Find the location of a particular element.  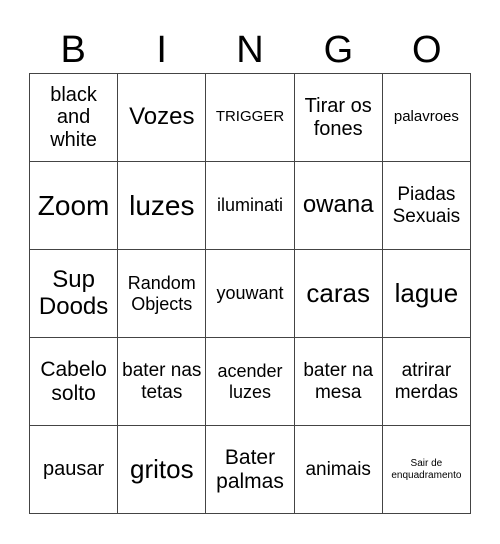

bingo-cell: caras is located at coordinates (338, 294).